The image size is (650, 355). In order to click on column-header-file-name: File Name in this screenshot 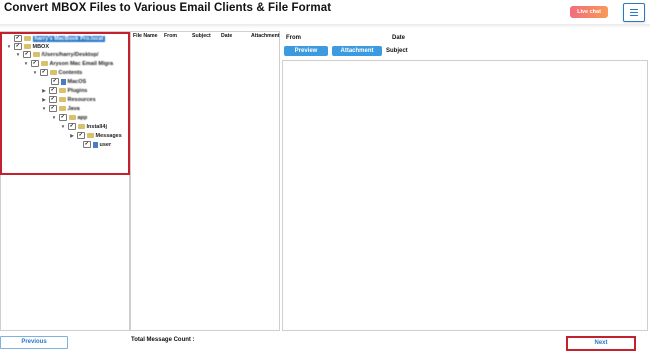, I will do `click(145, 36)`.